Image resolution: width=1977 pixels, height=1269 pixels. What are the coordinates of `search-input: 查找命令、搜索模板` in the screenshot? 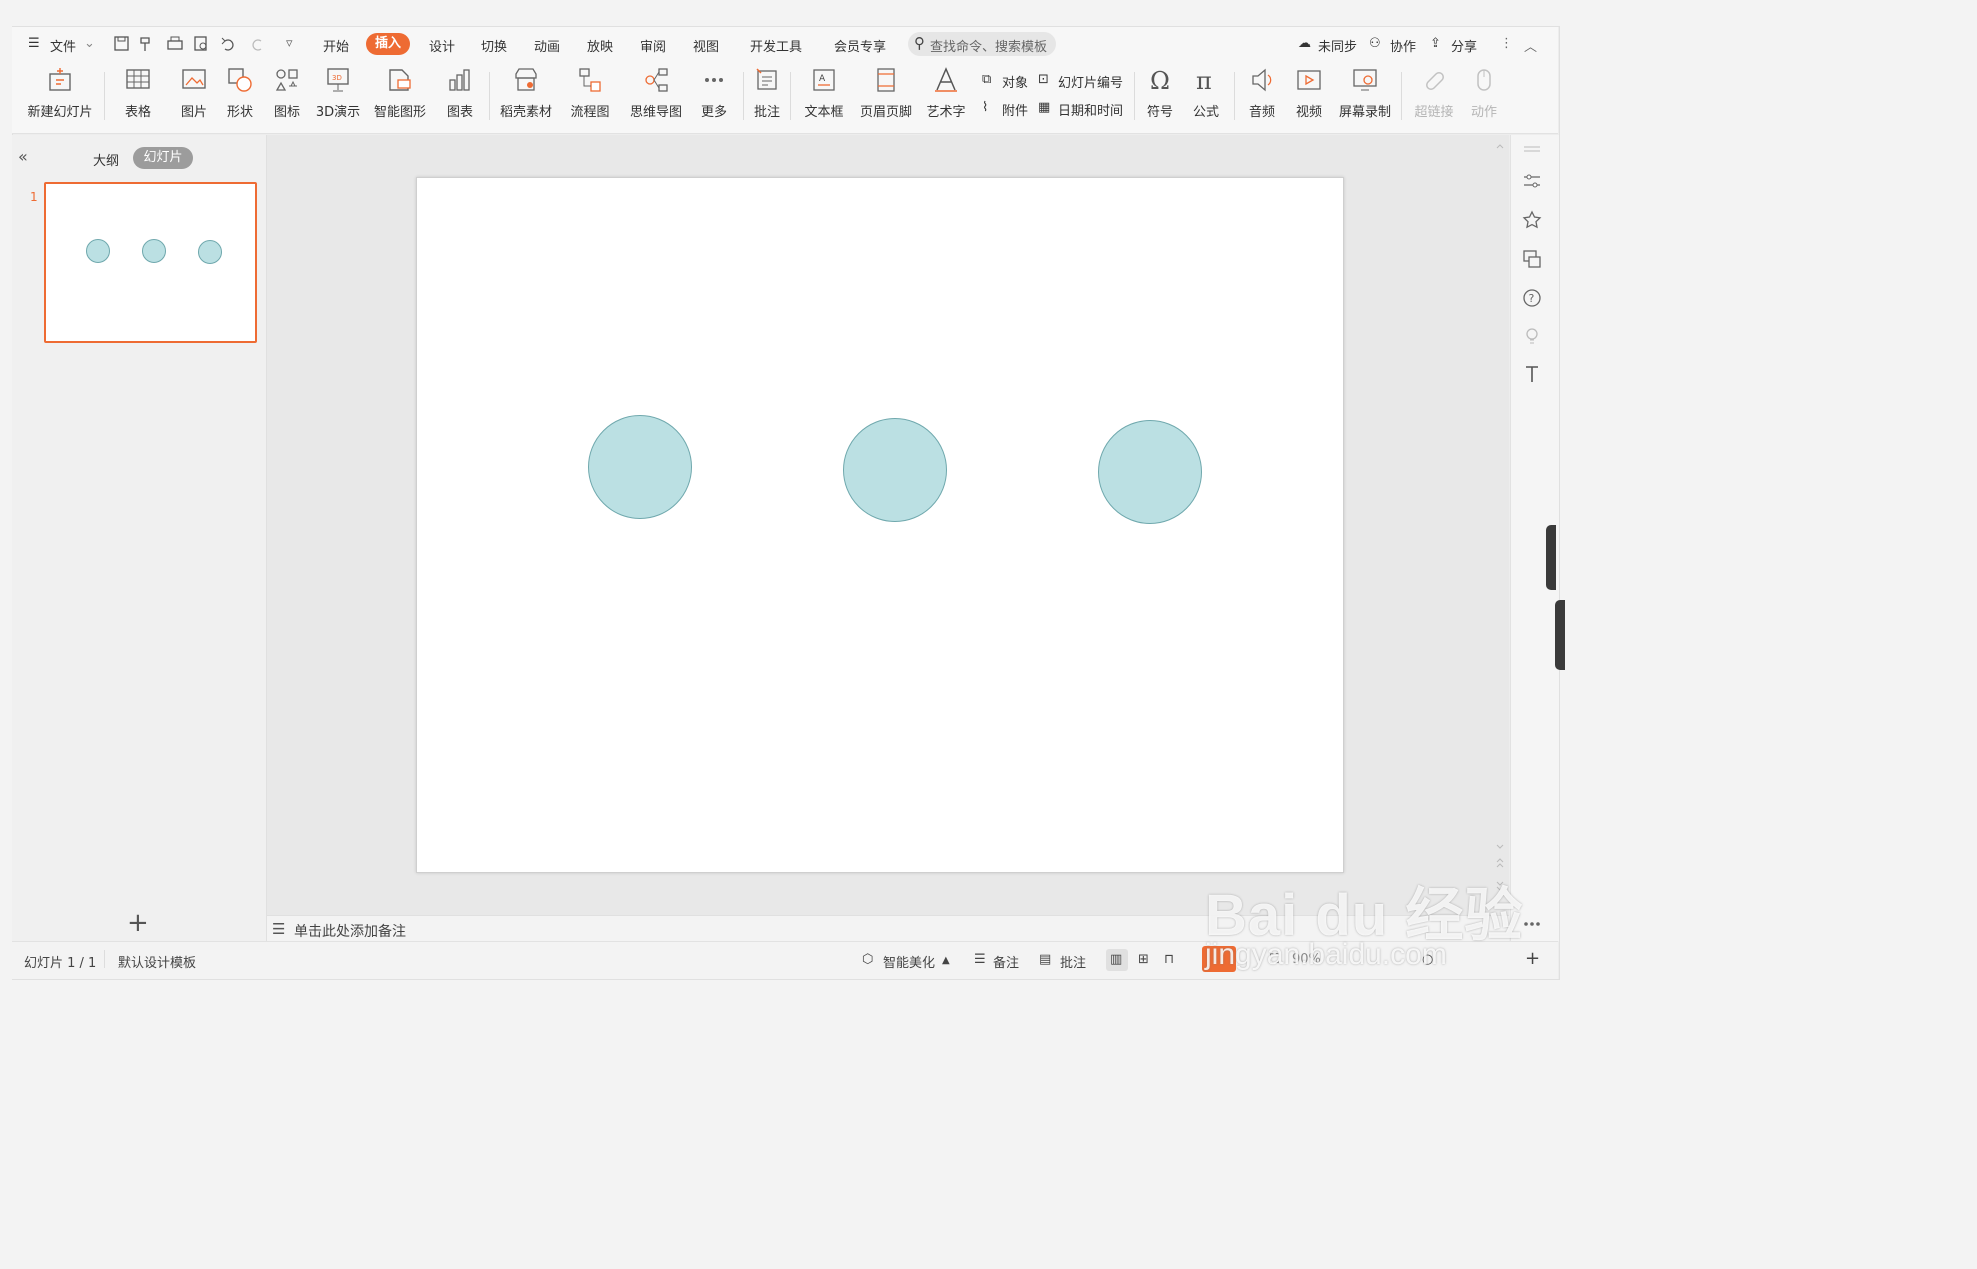 It's located at (988, 45).